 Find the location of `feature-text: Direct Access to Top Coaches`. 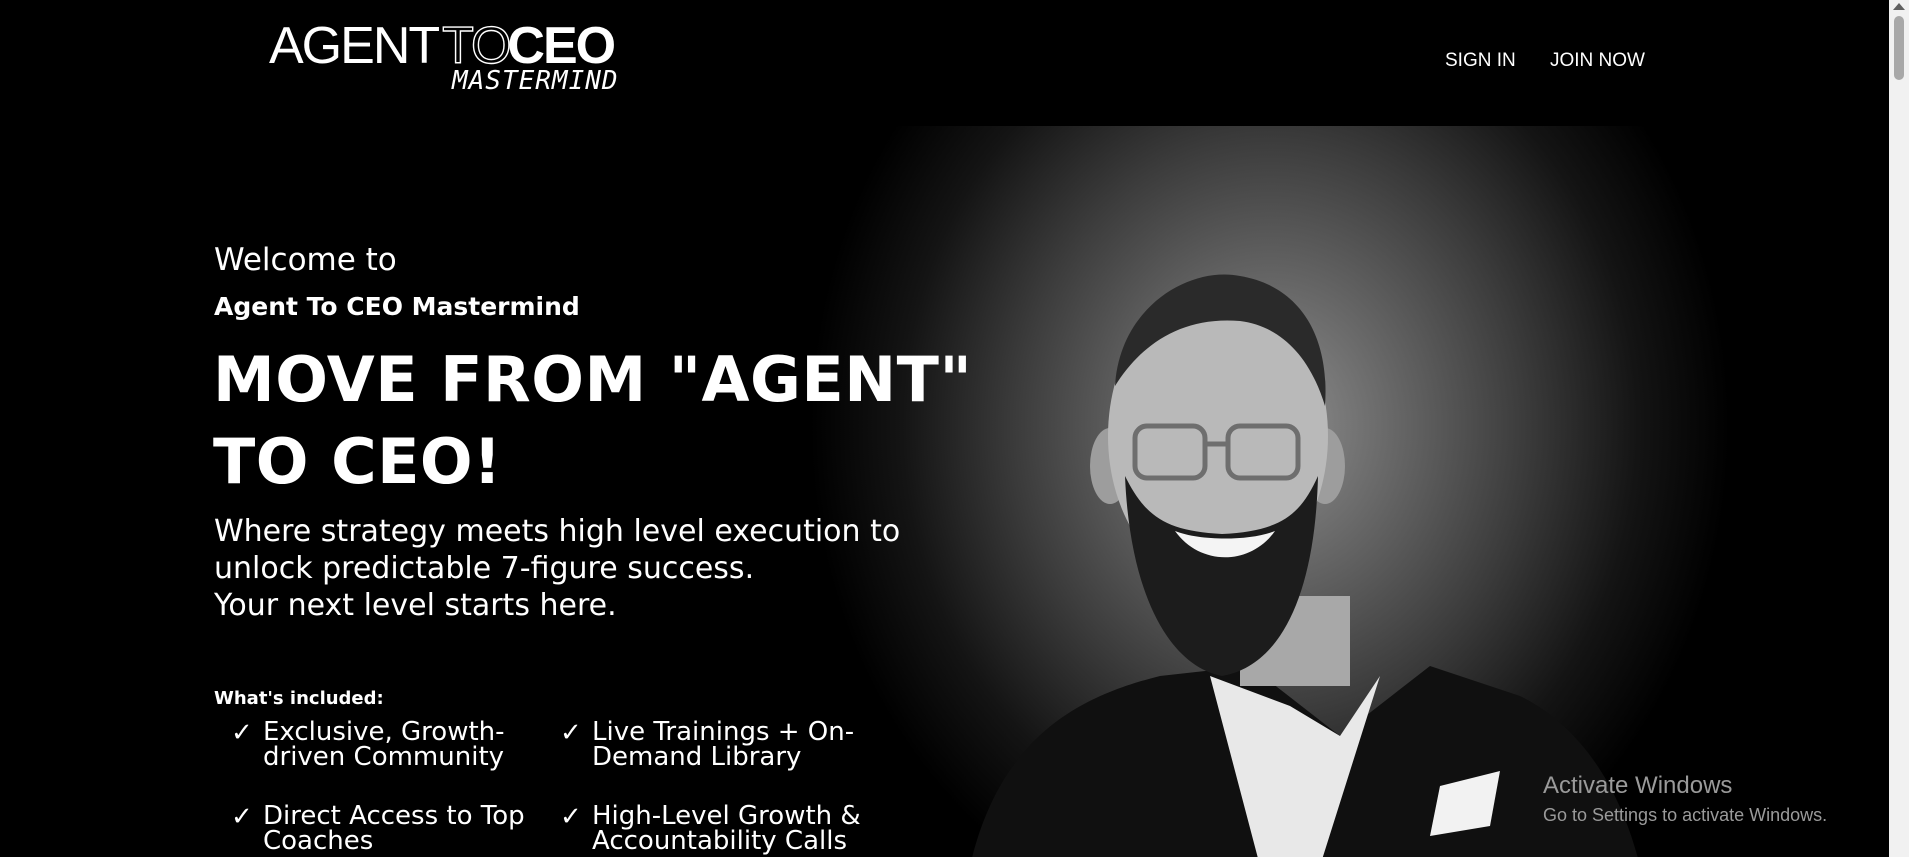

feature-text: Direct Access to Top Coaches is located at coordinates (394, 828).